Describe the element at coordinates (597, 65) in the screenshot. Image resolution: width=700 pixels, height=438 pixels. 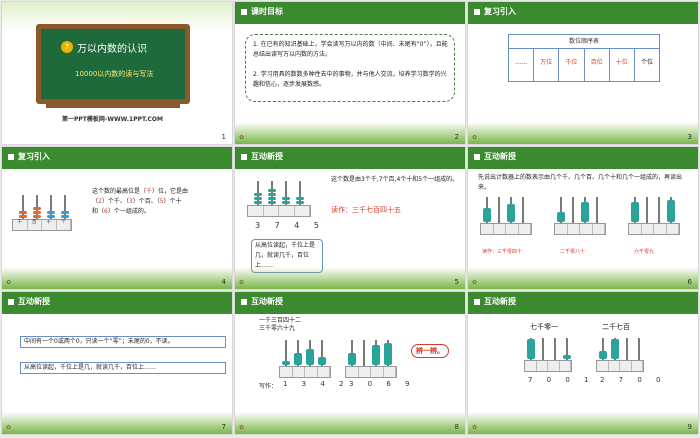
I see `table-cell: 百位` at that location.